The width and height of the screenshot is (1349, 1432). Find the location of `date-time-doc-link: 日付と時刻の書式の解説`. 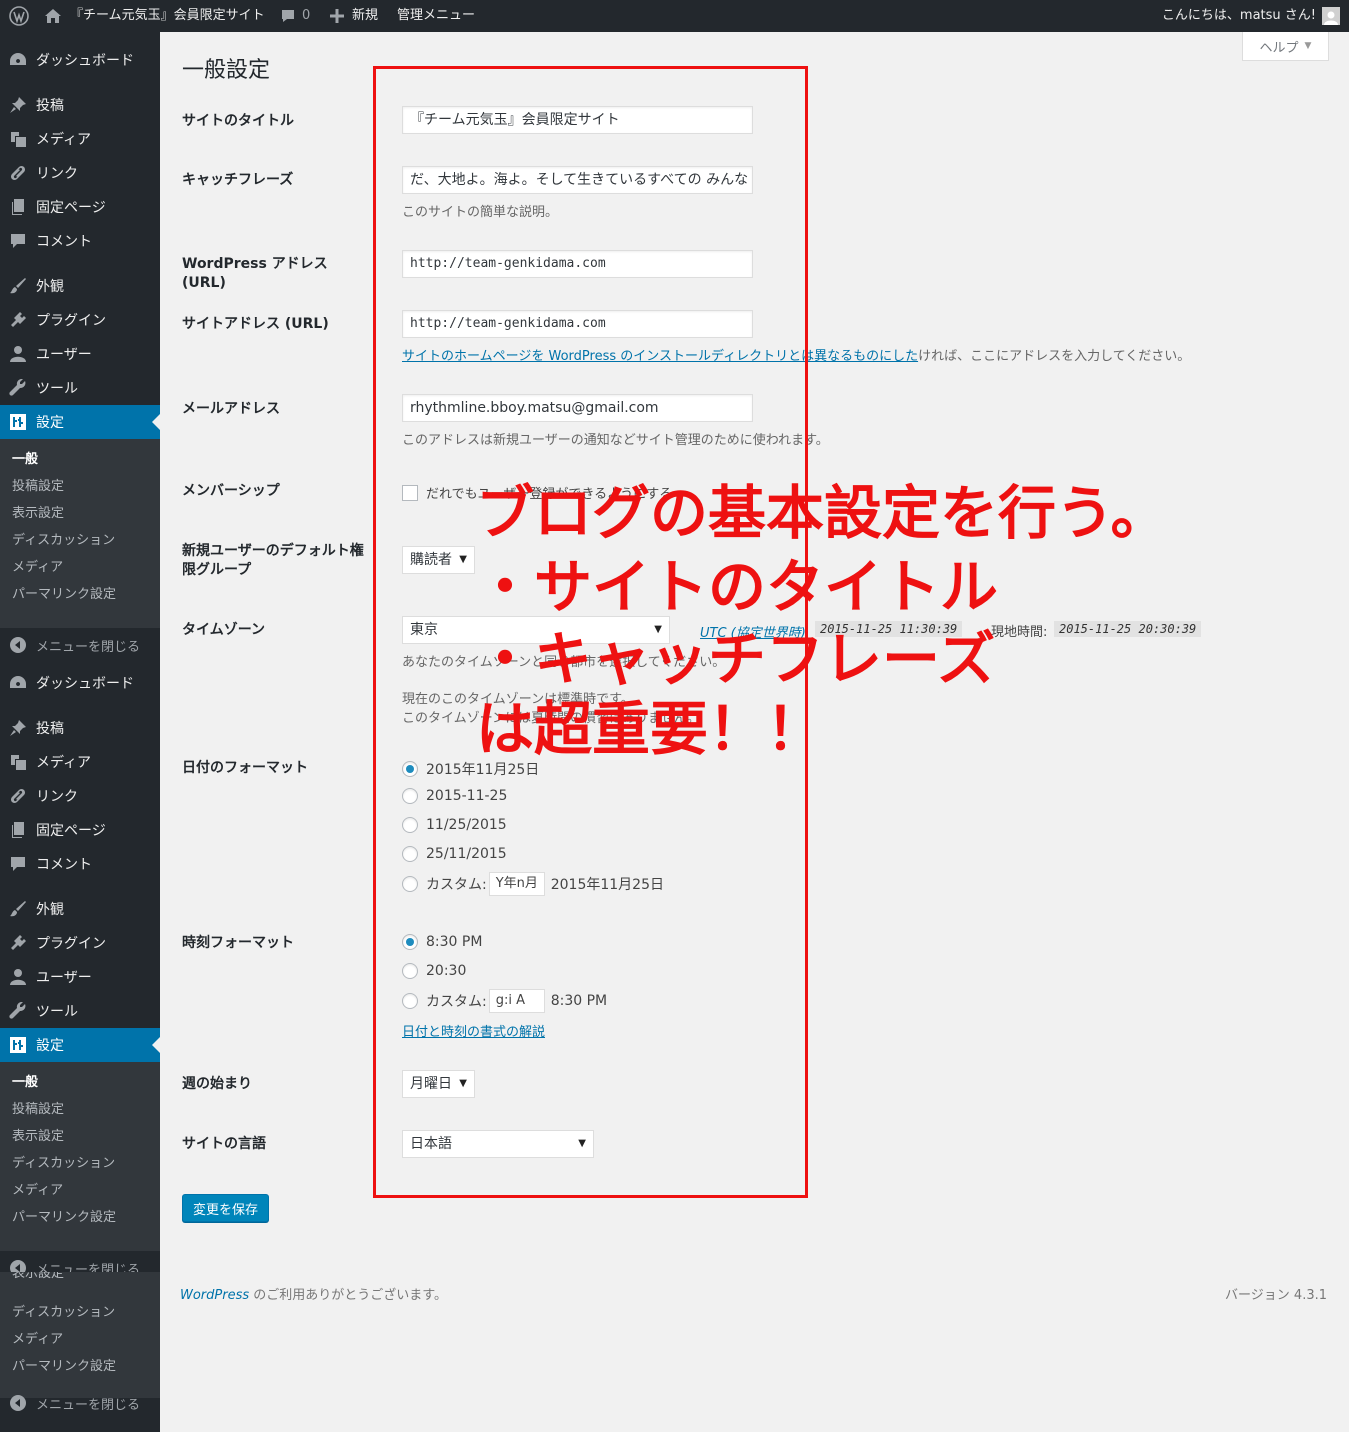

date-time-doc-link: 日付と時刻の書式の解説 is located at coordinates (473, 1030).